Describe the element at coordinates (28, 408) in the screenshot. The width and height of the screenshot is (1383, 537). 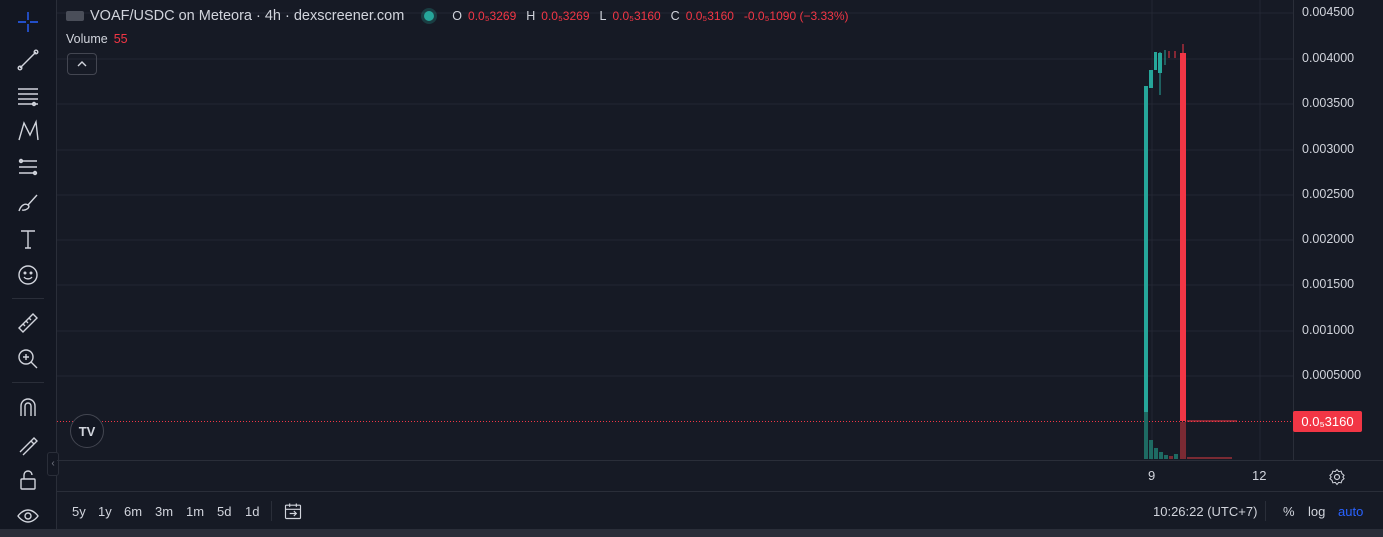
I see `magnet-icon` at that location.